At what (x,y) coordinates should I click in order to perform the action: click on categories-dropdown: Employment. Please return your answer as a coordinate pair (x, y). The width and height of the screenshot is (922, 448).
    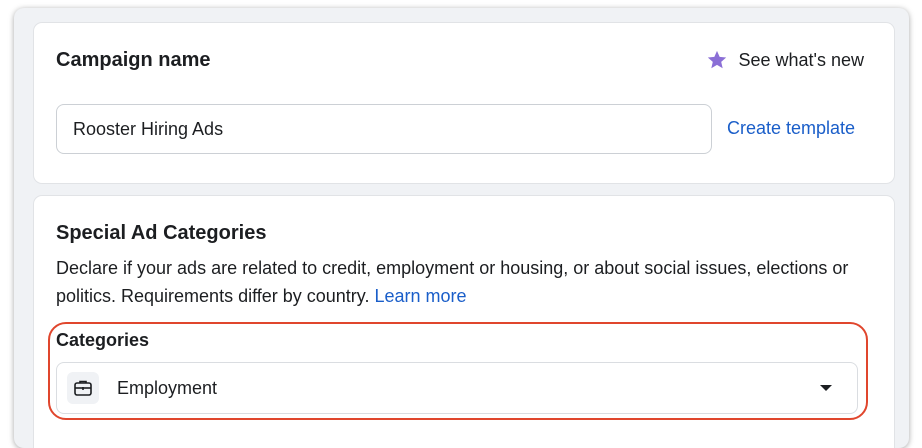
    Looking at the image, I should click on (457, 388).